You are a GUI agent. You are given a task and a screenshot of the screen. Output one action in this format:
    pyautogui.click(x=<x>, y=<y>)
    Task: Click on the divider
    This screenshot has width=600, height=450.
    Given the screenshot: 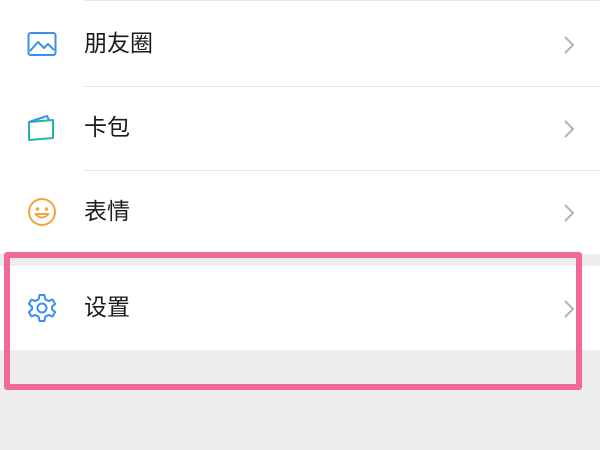 What is the action you would take?
    pyautogui.click(x=342, y=0)
    